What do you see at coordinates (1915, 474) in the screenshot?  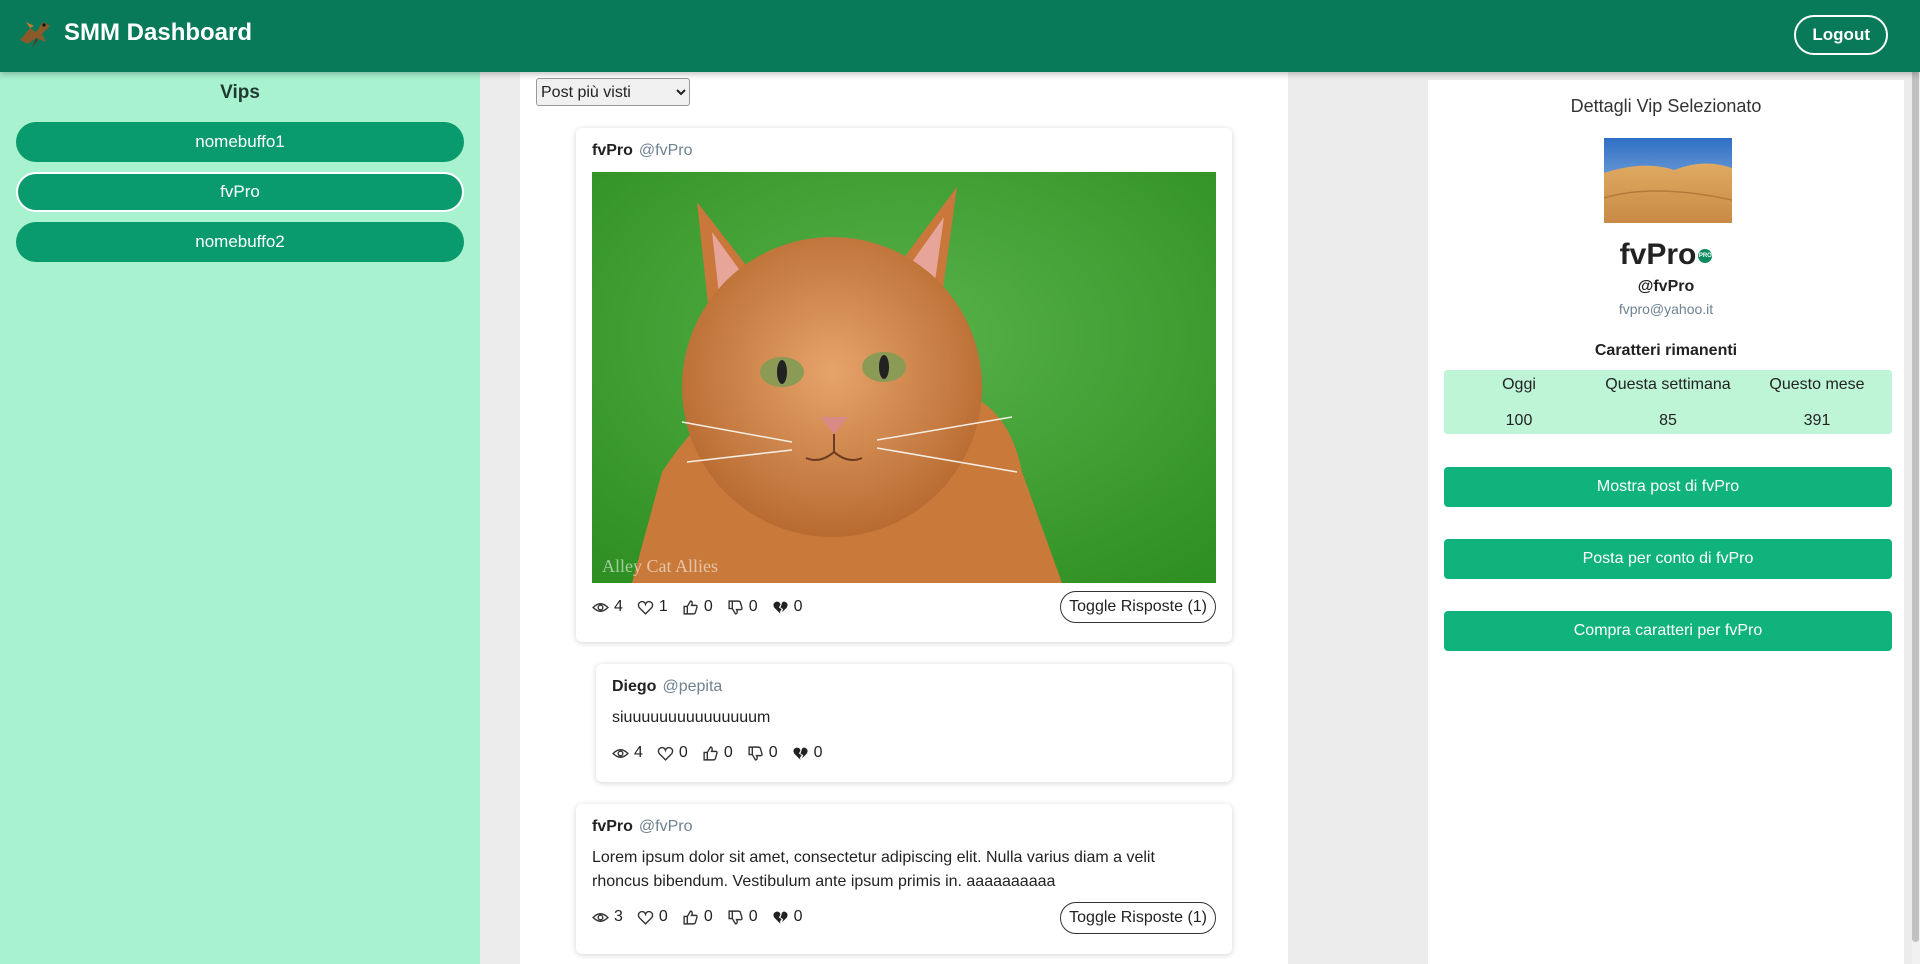 I see `scrollbar-thumb` at bounding box center [1915, 474].